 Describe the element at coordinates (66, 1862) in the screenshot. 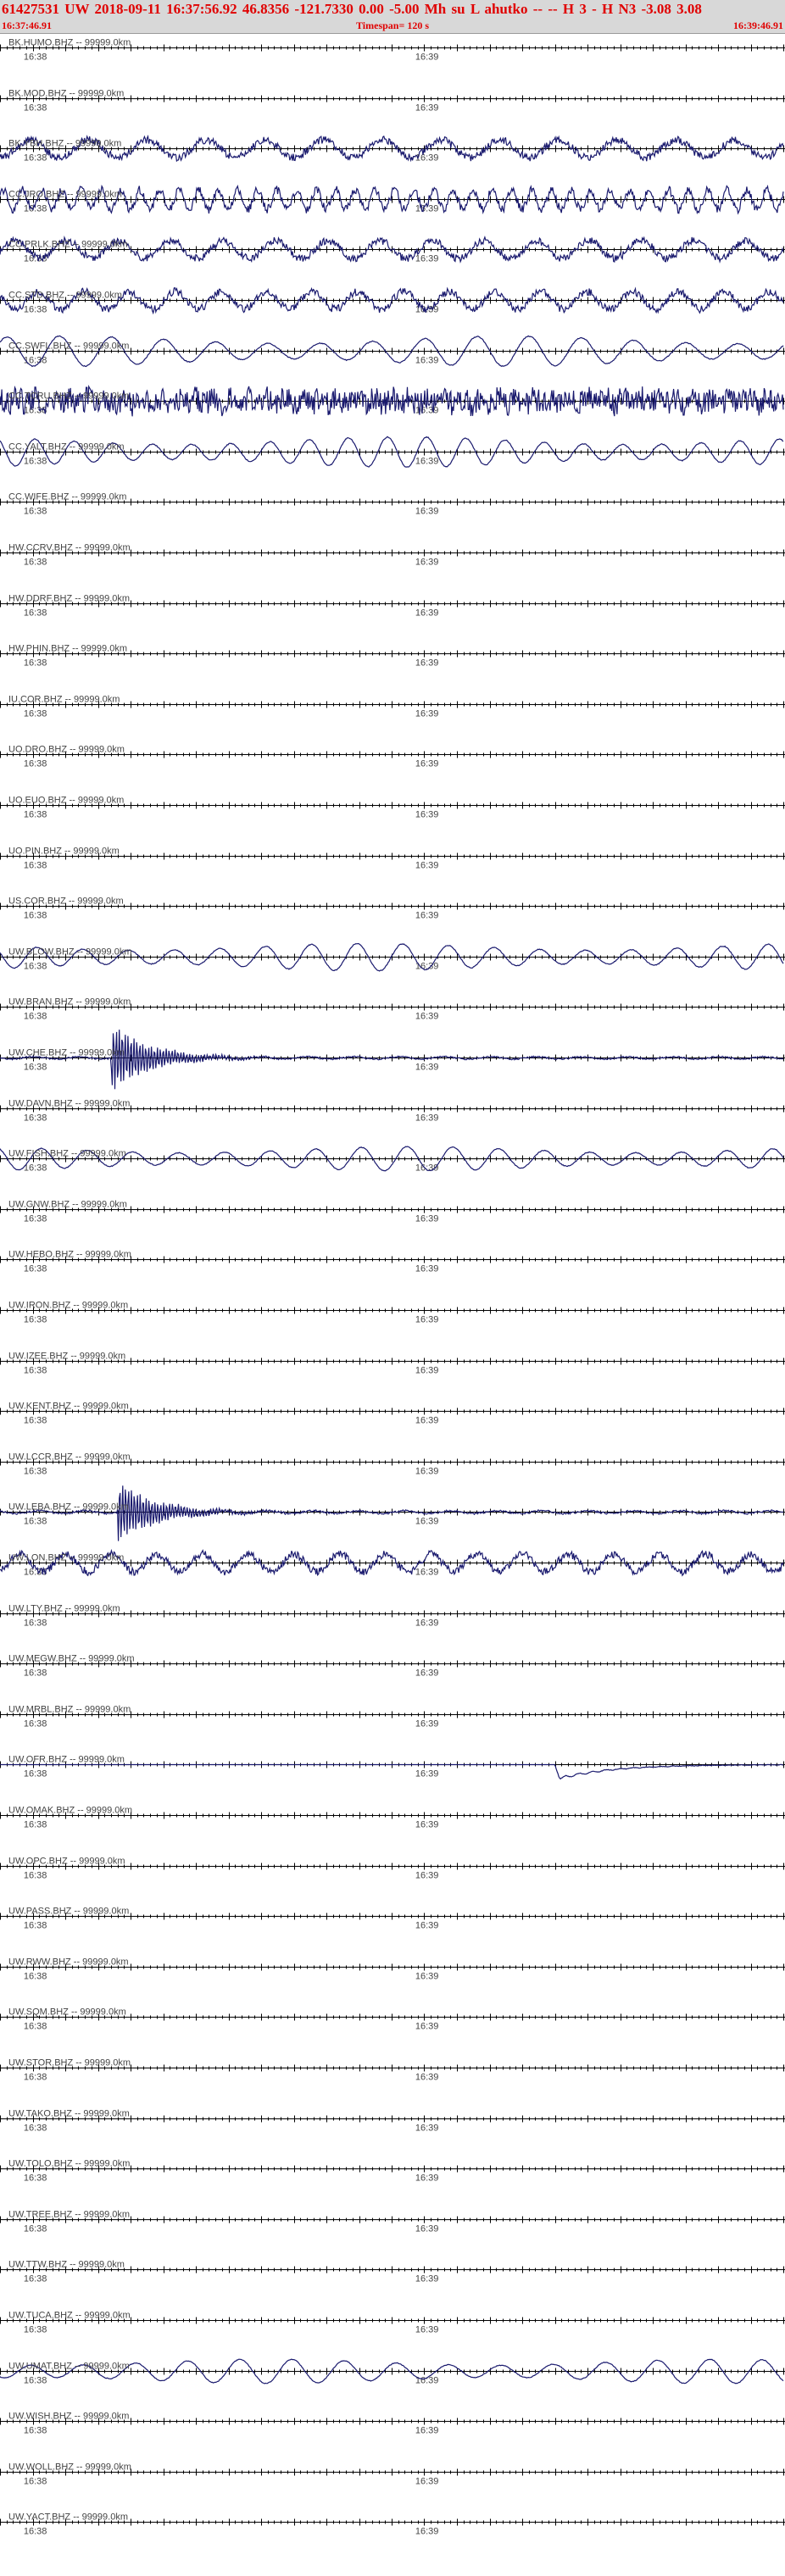

I see `channel-label: UW.OPC.BHZ -- 99999.0km` at that location.